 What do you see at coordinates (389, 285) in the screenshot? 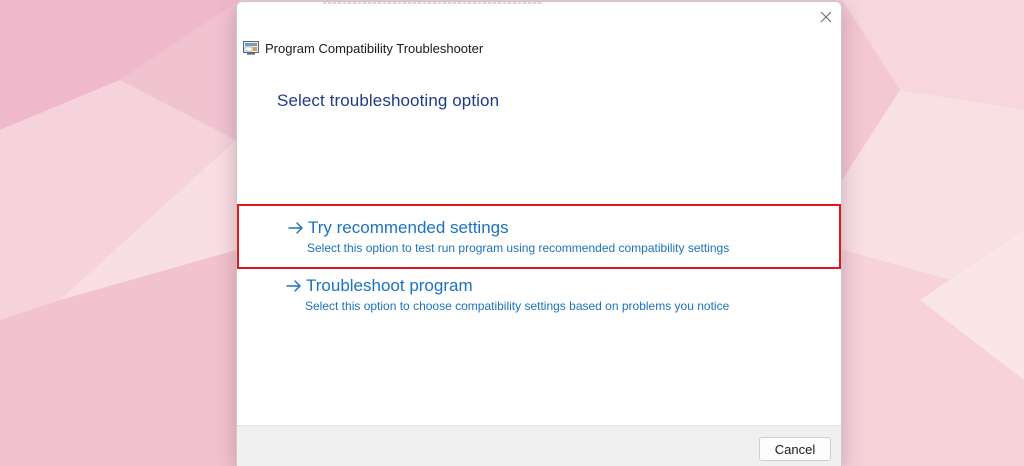
I see `option-title: Troubleshoot program` at bounding box center [389, 285].